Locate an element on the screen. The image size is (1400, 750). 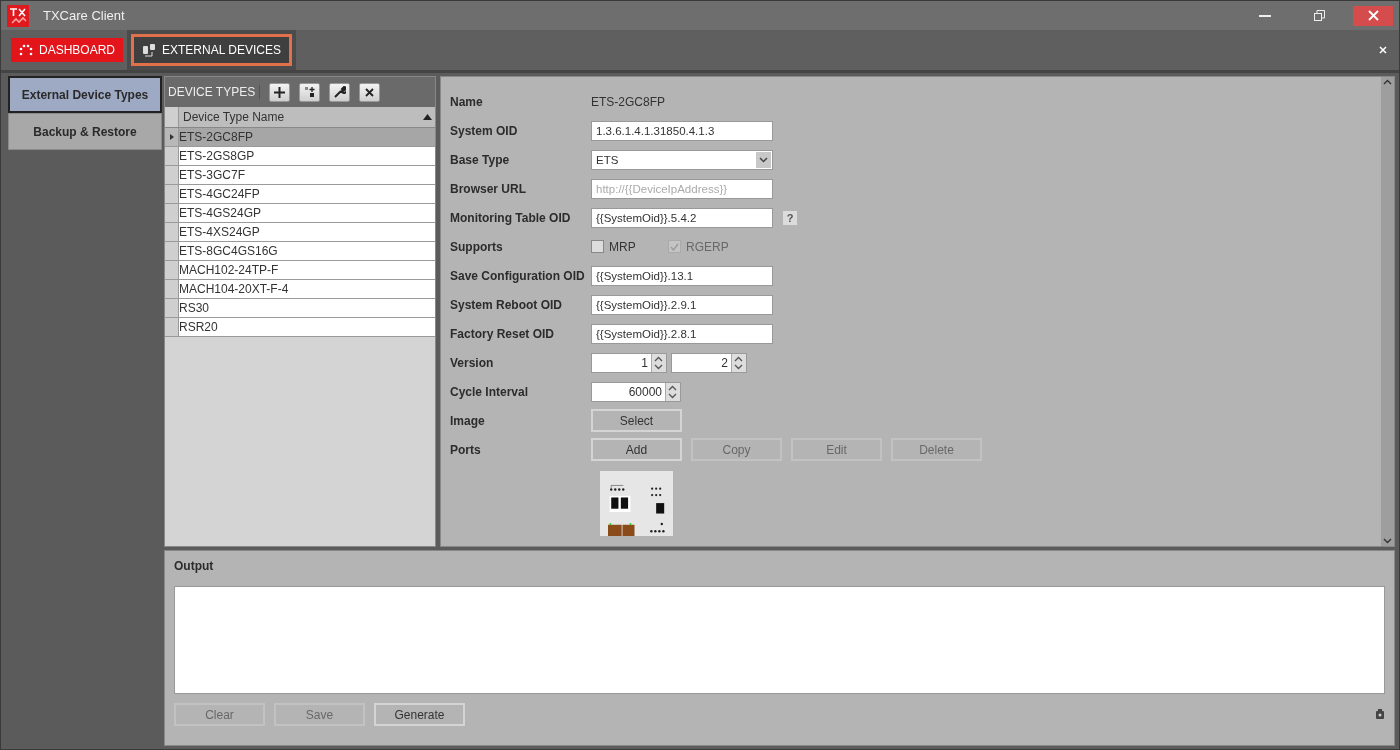
app-logo-icon is located at coordinates (18, 15).